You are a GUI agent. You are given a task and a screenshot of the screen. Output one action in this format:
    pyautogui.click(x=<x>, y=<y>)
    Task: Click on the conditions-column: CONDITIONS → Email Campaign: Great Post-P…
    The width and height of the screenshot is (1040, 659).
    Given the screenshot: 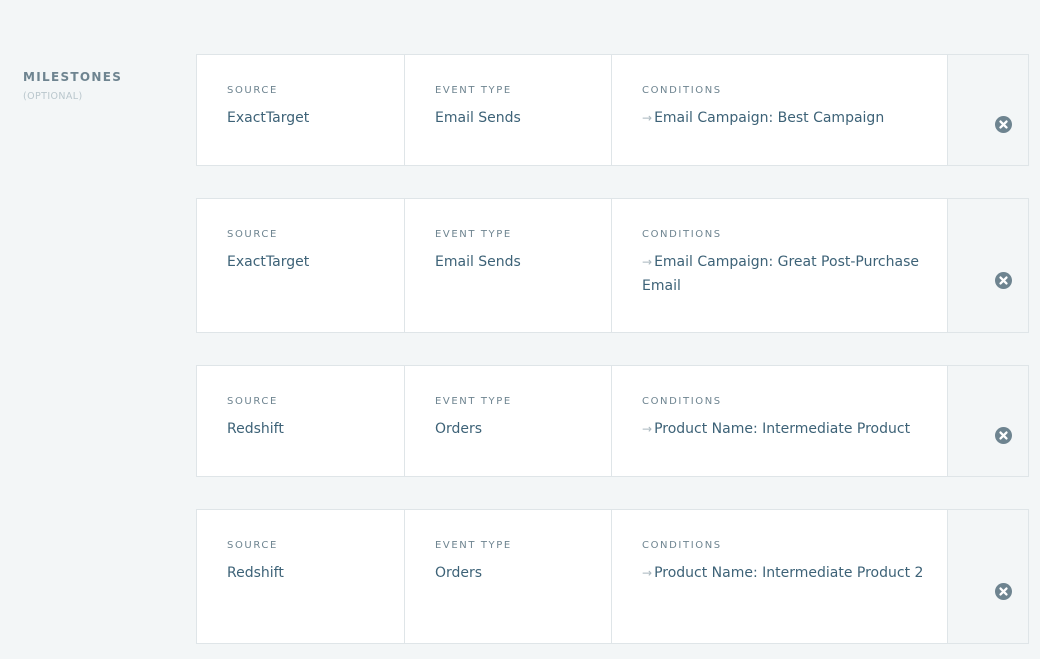 What is the action you would take?
    pyautogui.click(x=780, y=265)
    